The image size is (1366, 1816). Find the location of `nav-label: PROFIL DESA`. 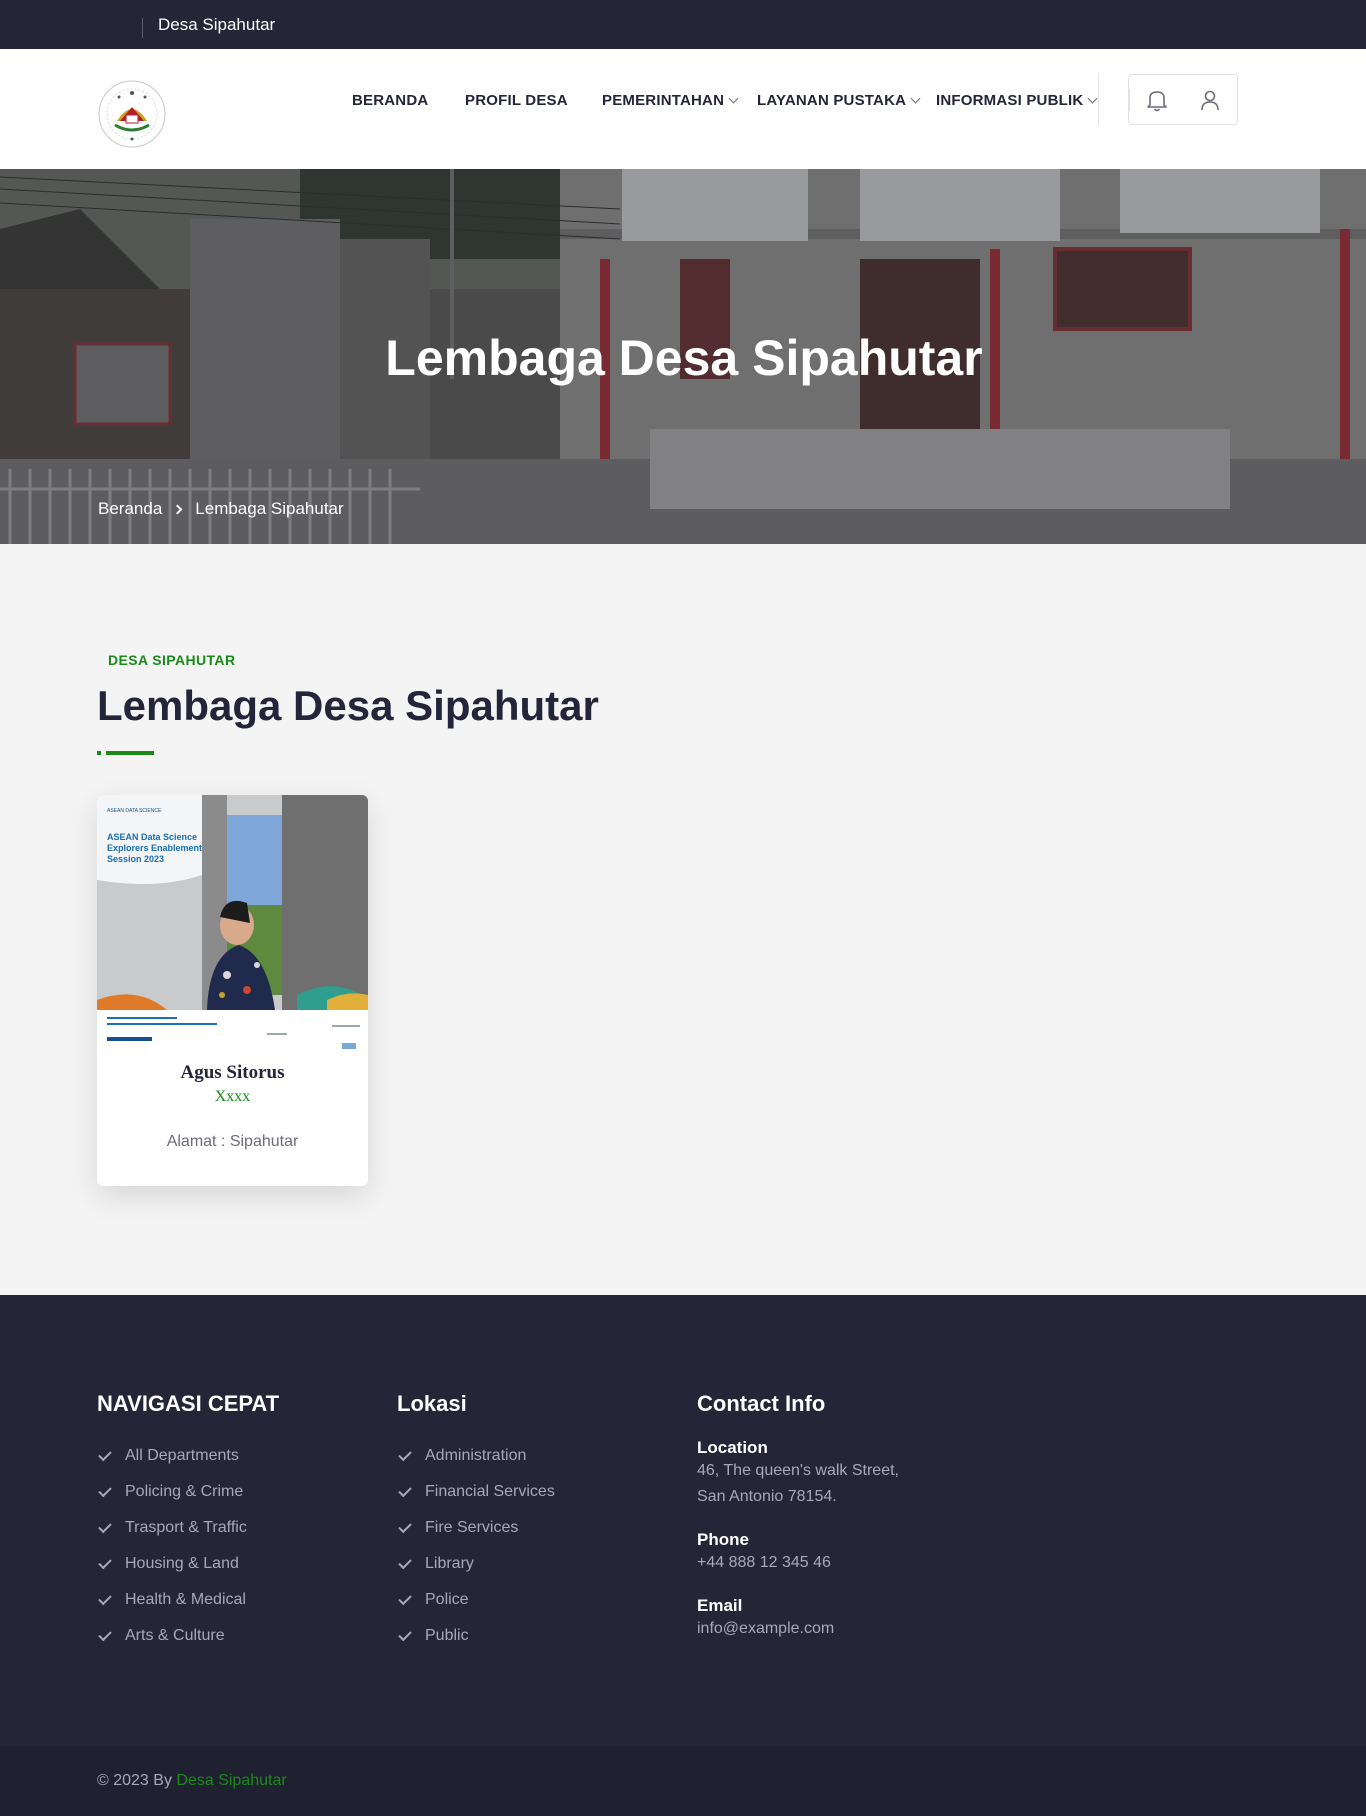

nav-label: PROFIL DESA is located at coordinates (516, 100).